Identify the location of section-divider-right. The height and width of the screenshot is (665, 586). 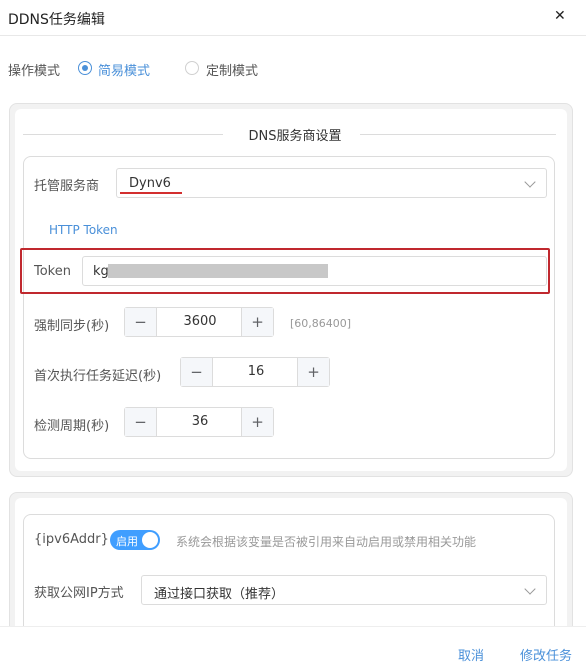
(458, 134).